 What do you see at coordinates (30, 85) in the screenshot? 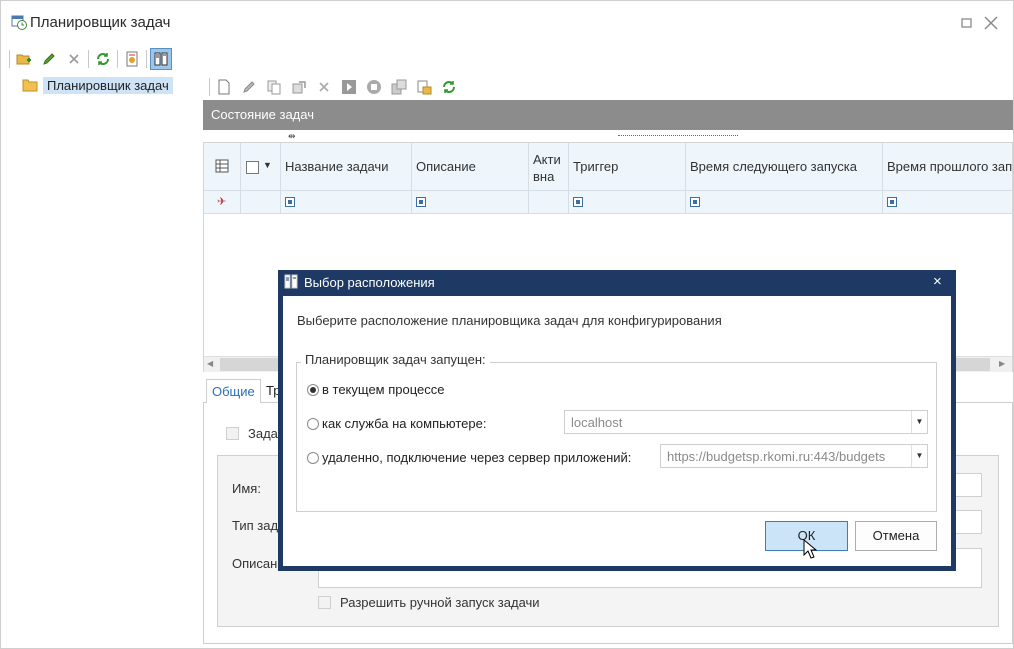
I see `folder-icon` at bounding box center [30, 85].